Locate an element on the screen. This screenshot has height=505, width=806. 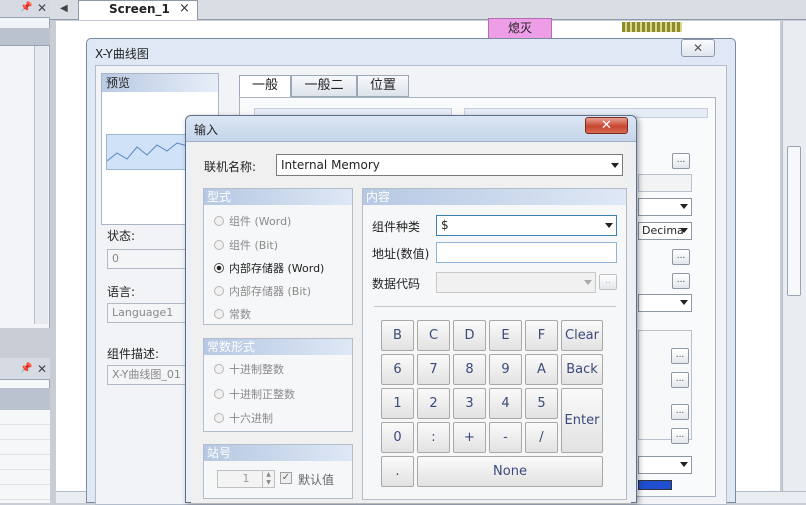
default-checkbox: ✓ is located at coordinates (286, 478).